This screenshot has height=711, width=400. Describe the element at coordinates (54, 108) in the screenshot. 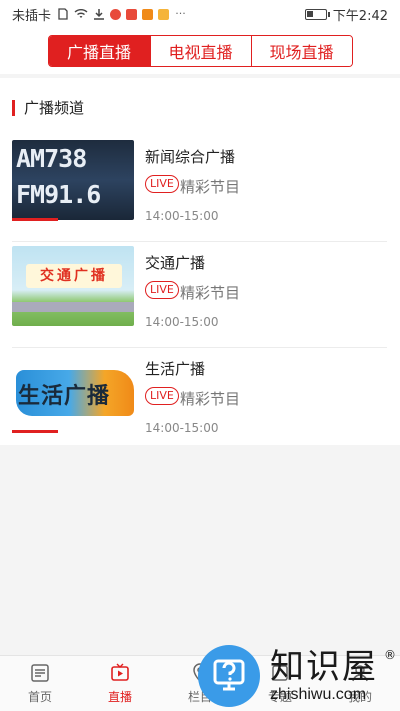

I see `section-title: 广播频道` at that location.